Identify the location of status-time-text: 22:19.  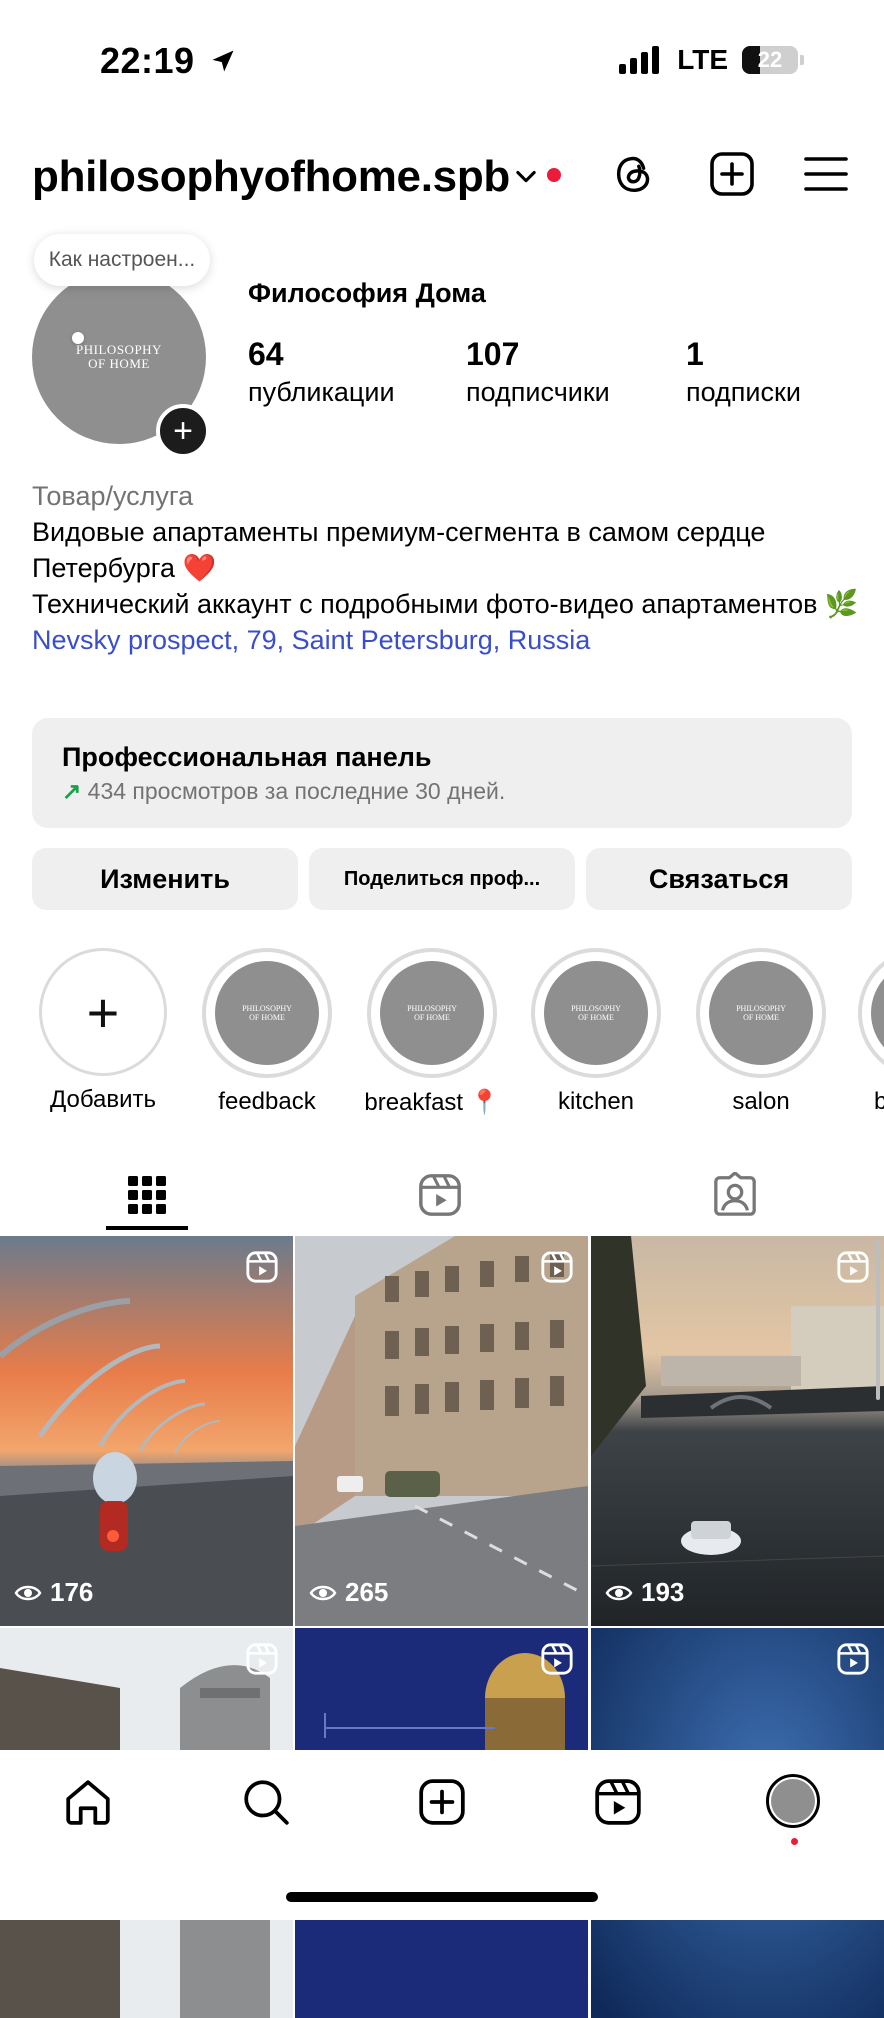
(147, 60).